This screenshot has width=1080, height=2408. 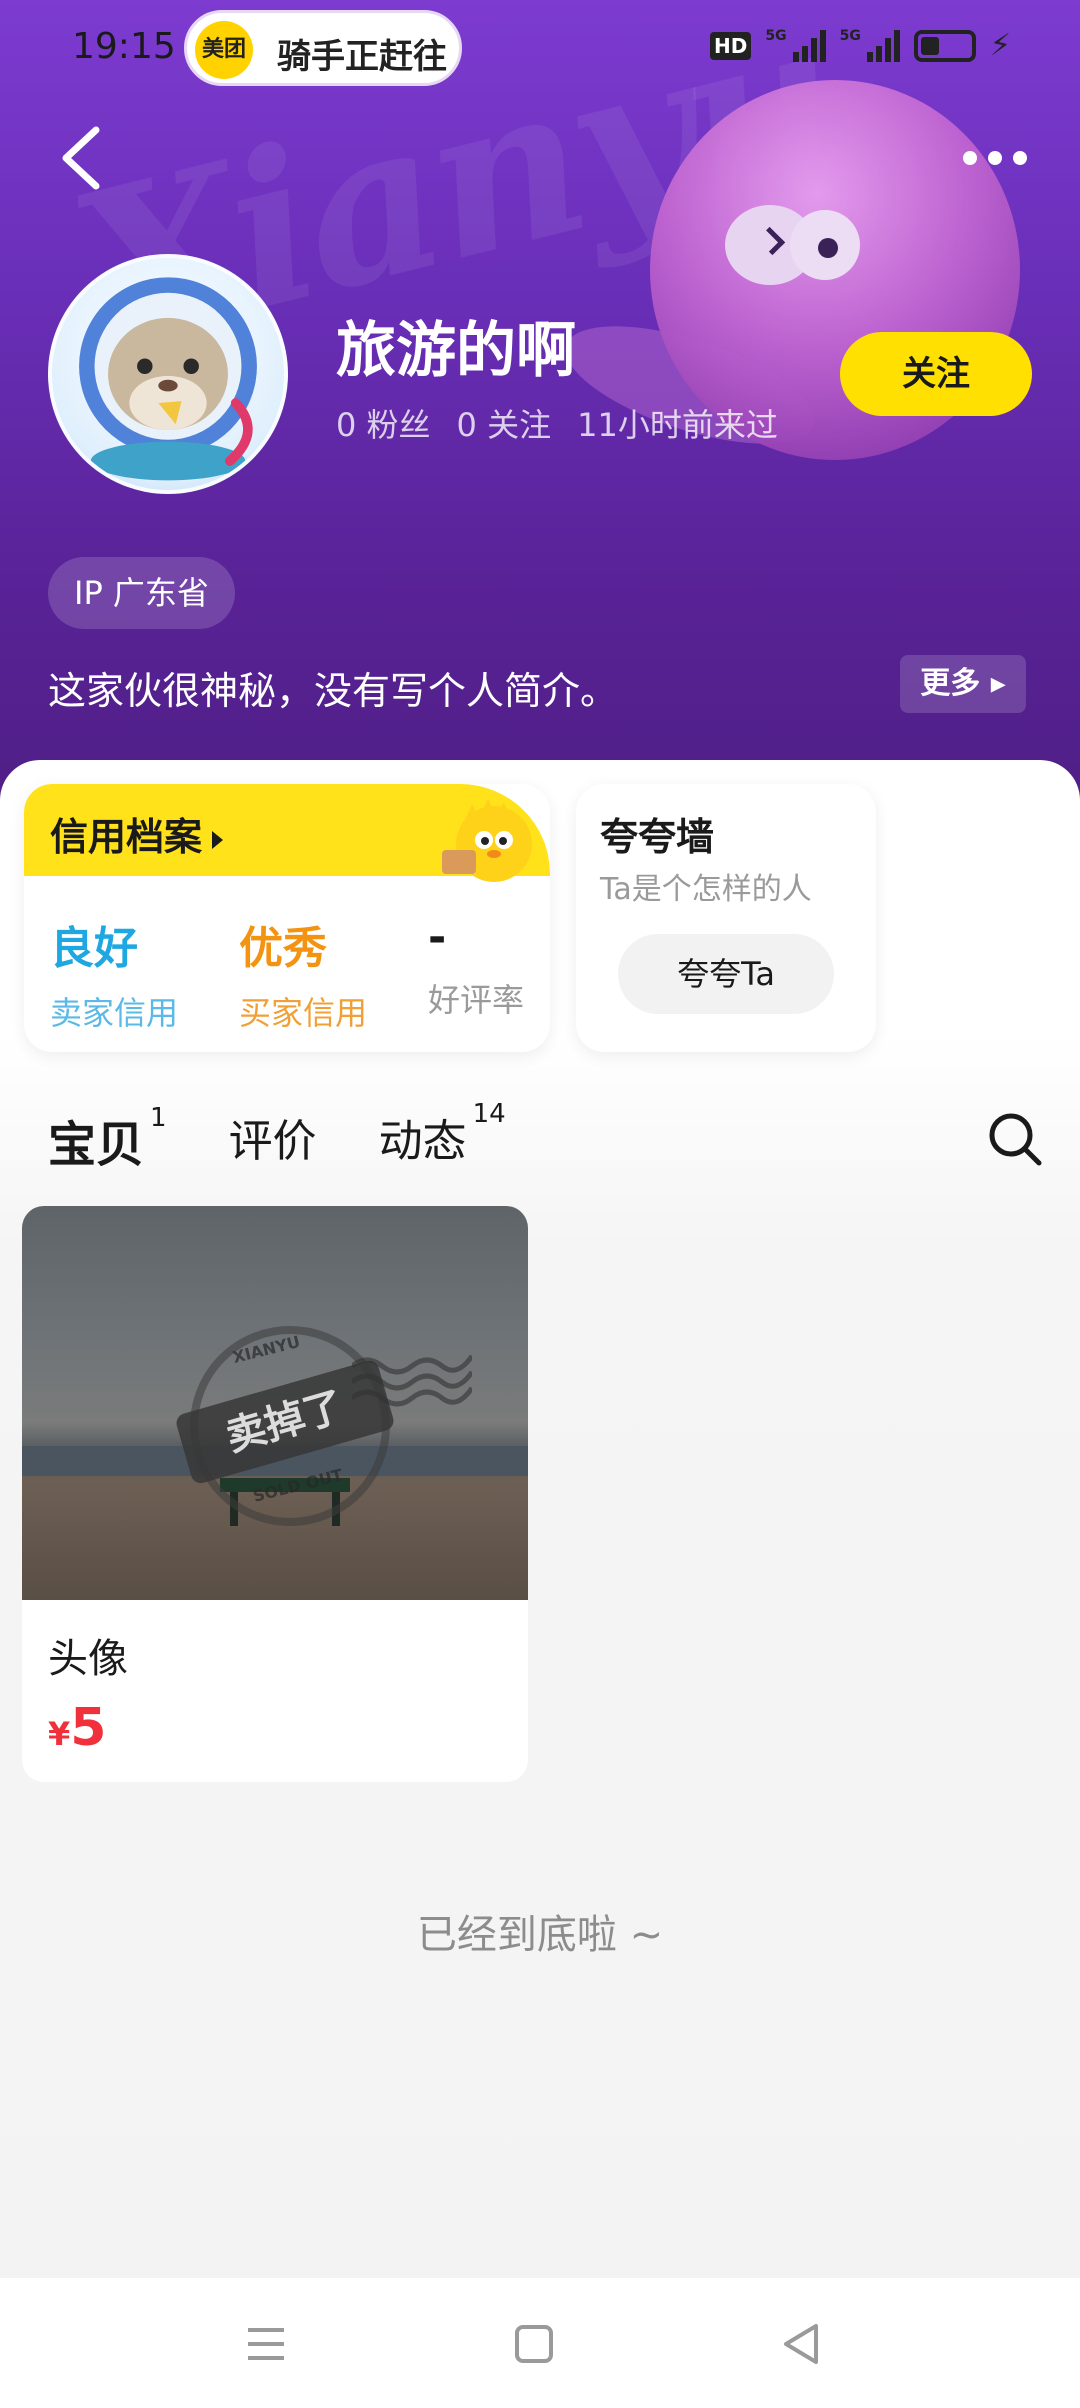 I want to click on system-nav-bar, so click(x=540, y=2343).